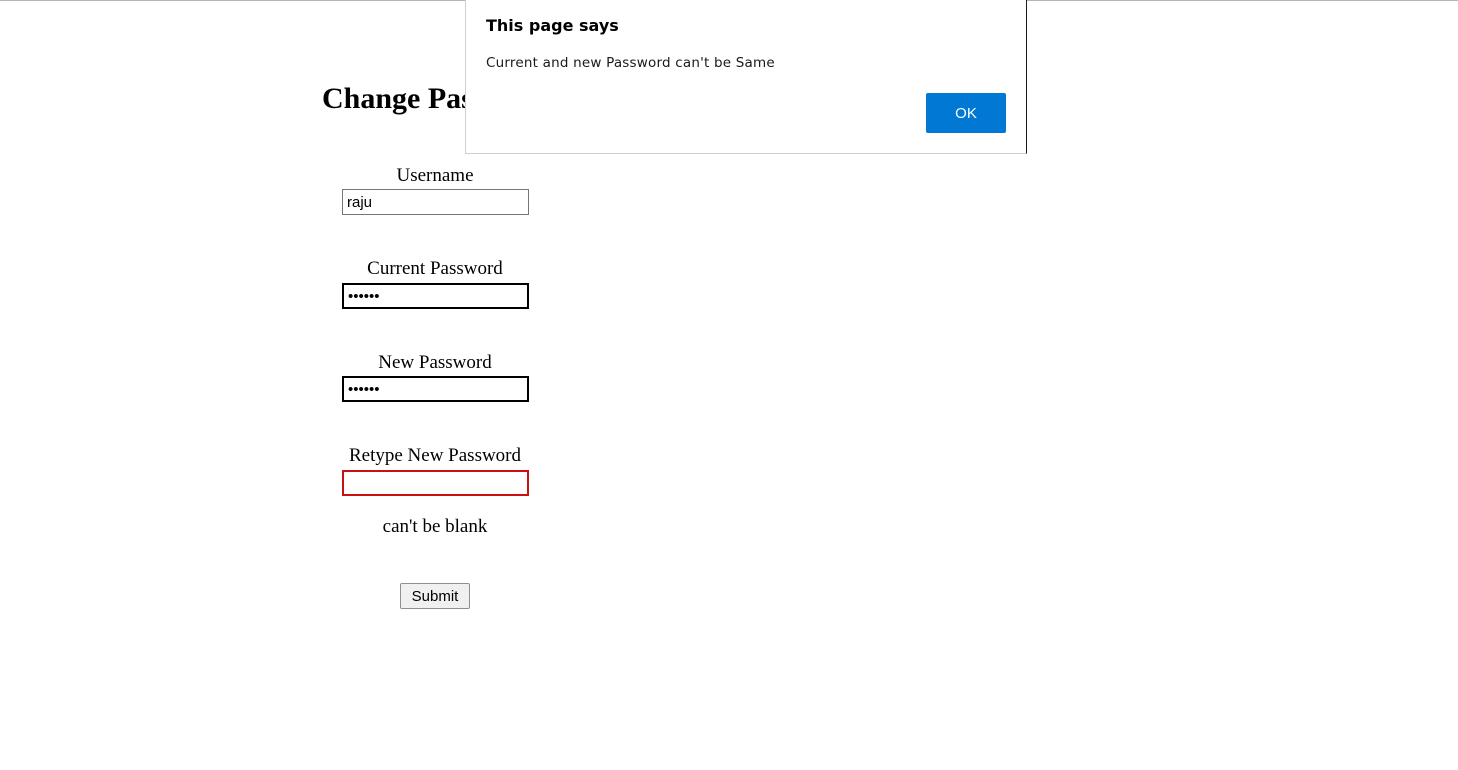  Describe the element at coordinates (435, 202) in the screenshot. I see `username-input` at that location.